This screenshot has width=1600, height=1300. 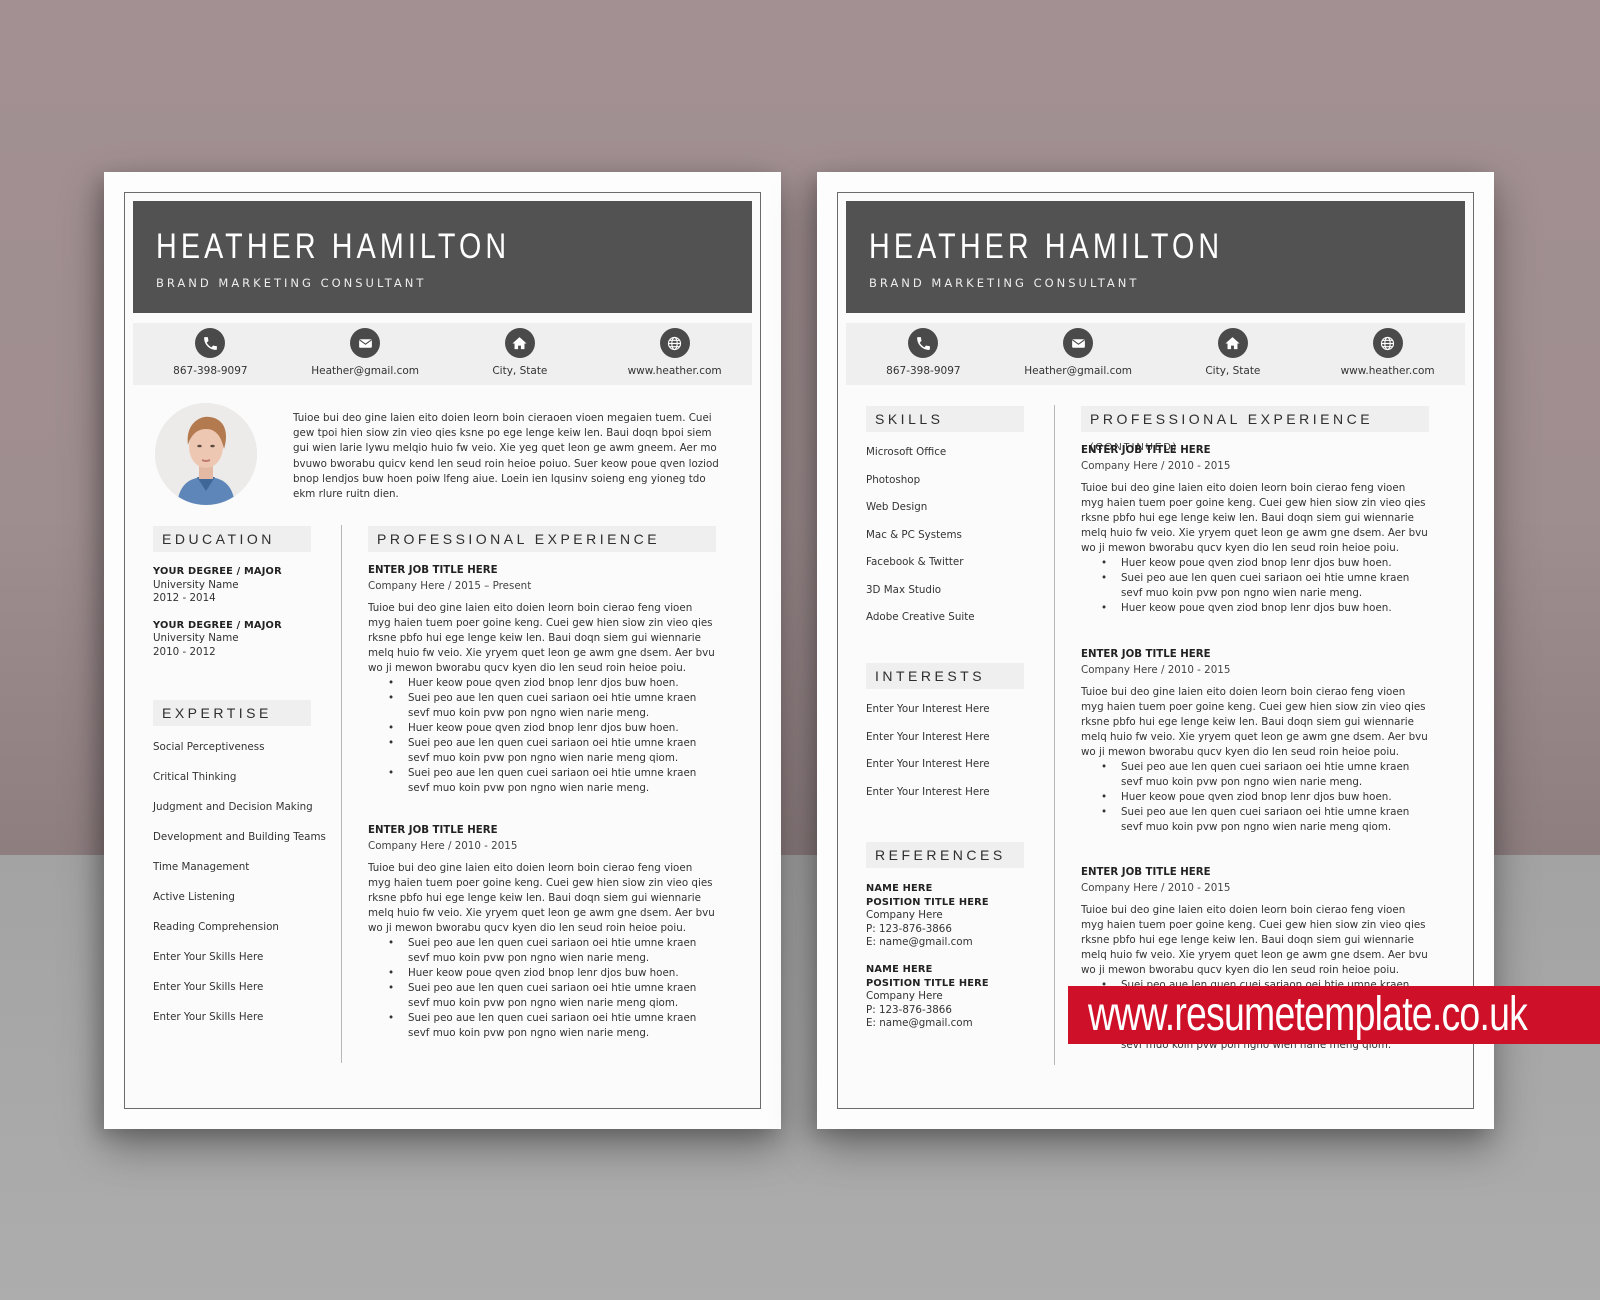 I want to click on profile-photo, so click(x=206, y=454).